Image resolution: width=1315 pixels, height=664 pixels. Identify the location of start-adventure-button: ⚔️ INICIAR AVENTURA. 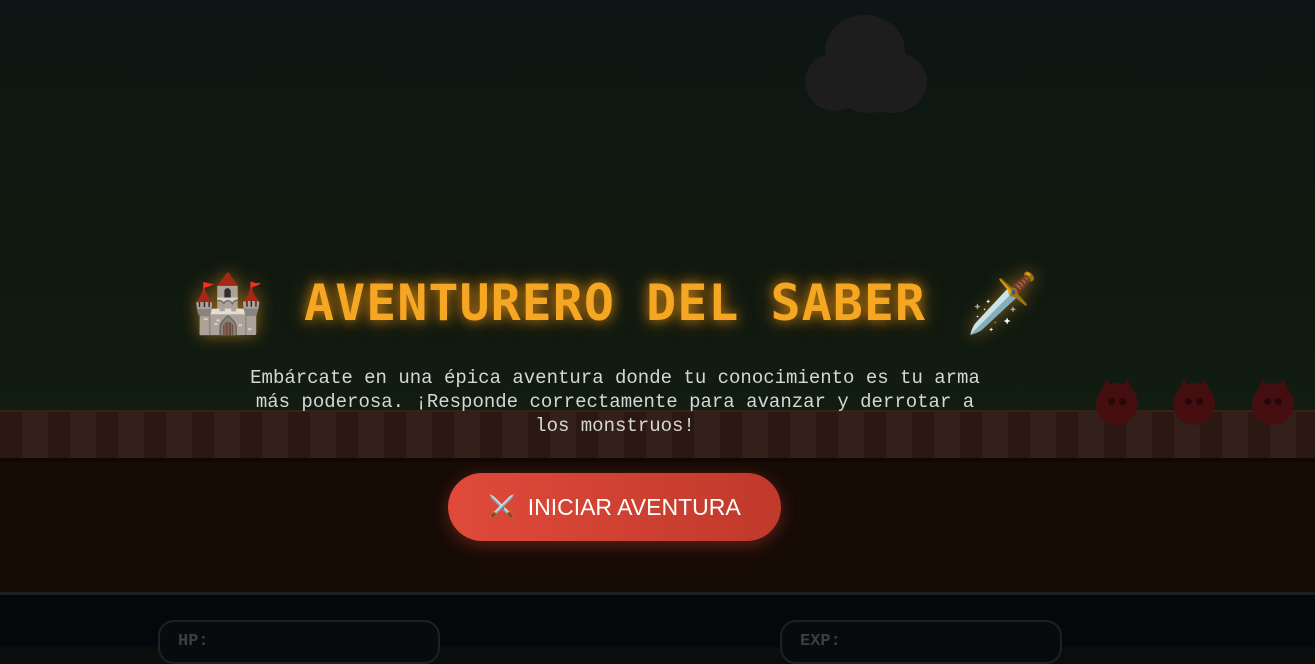
(614, 507).